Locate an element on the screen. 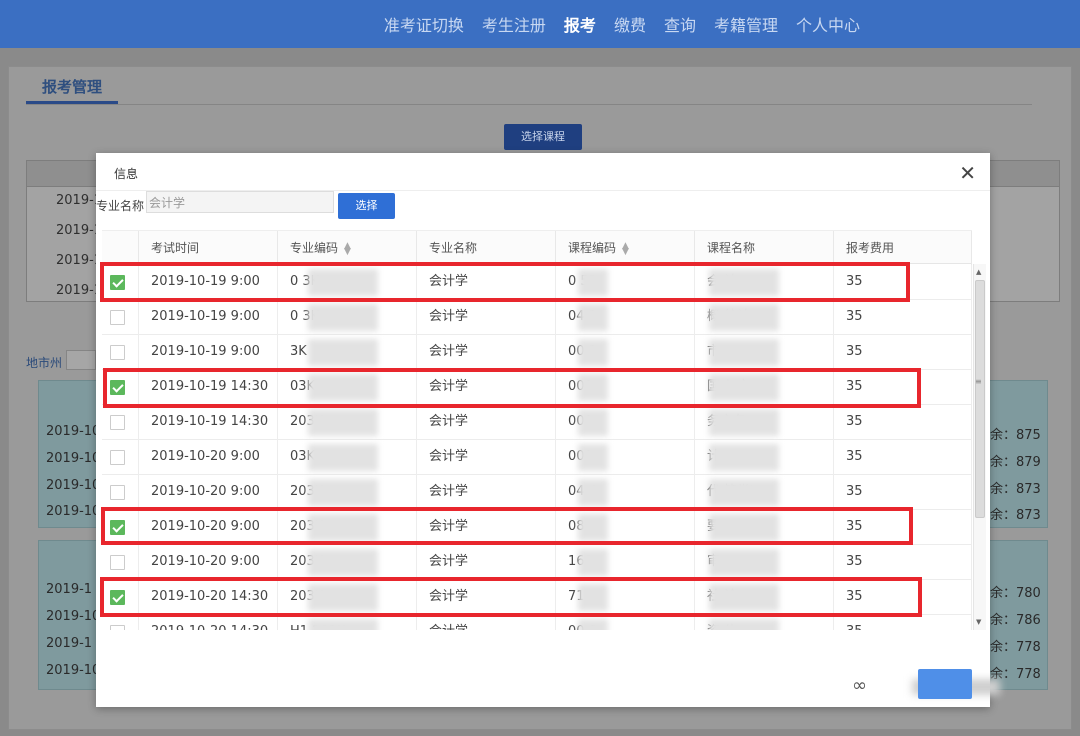  select-major-button: 选择 is located at coordinates (366, 206).